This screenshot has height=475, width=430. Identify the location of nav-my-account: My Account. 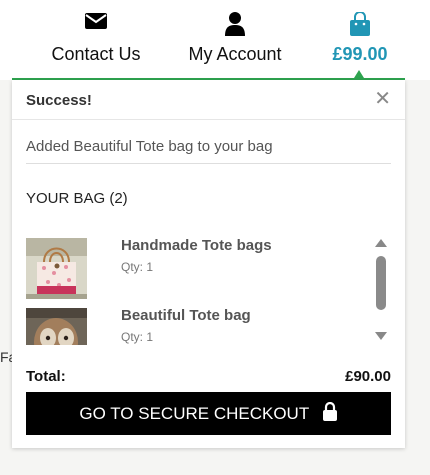
(235, 38).